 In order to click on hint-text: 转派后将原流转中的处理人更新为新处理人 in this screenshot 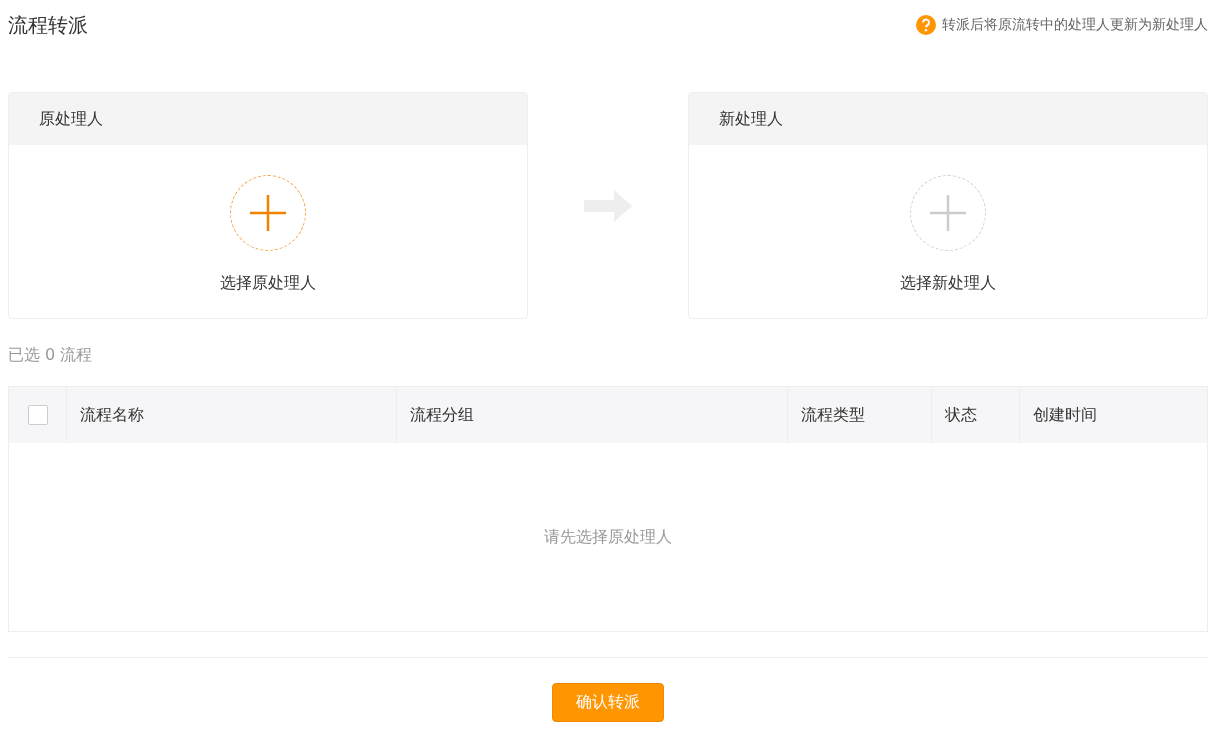, I will do `click(1075, 25)`.